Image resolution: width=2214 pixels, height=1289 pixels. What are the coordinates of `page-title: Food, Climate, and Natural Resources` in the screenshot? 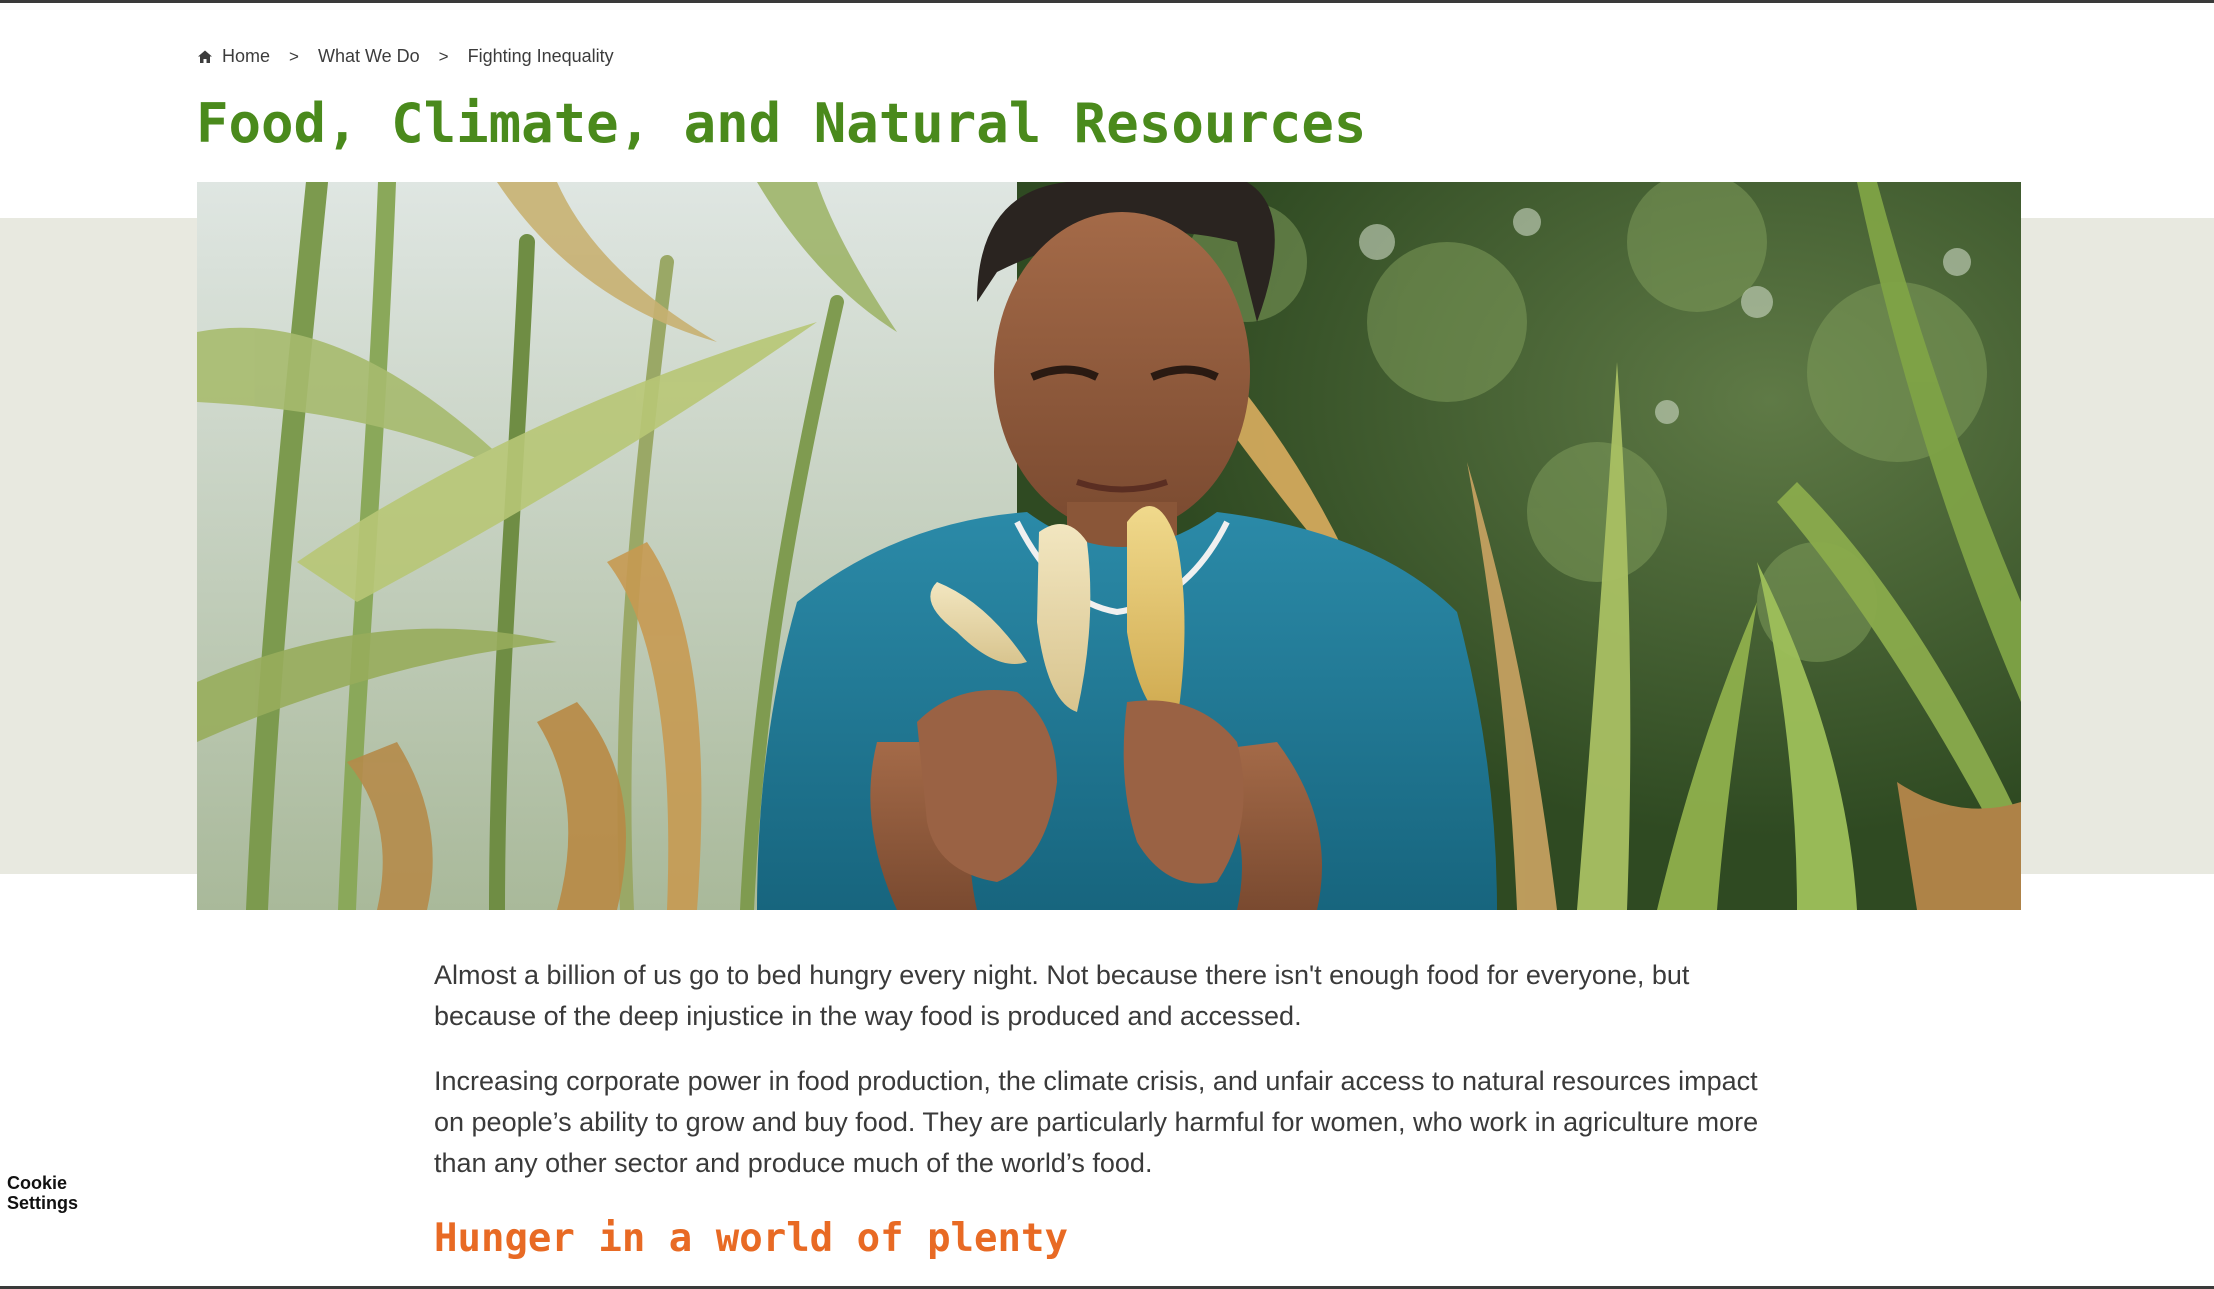 It's located at (781, 123).